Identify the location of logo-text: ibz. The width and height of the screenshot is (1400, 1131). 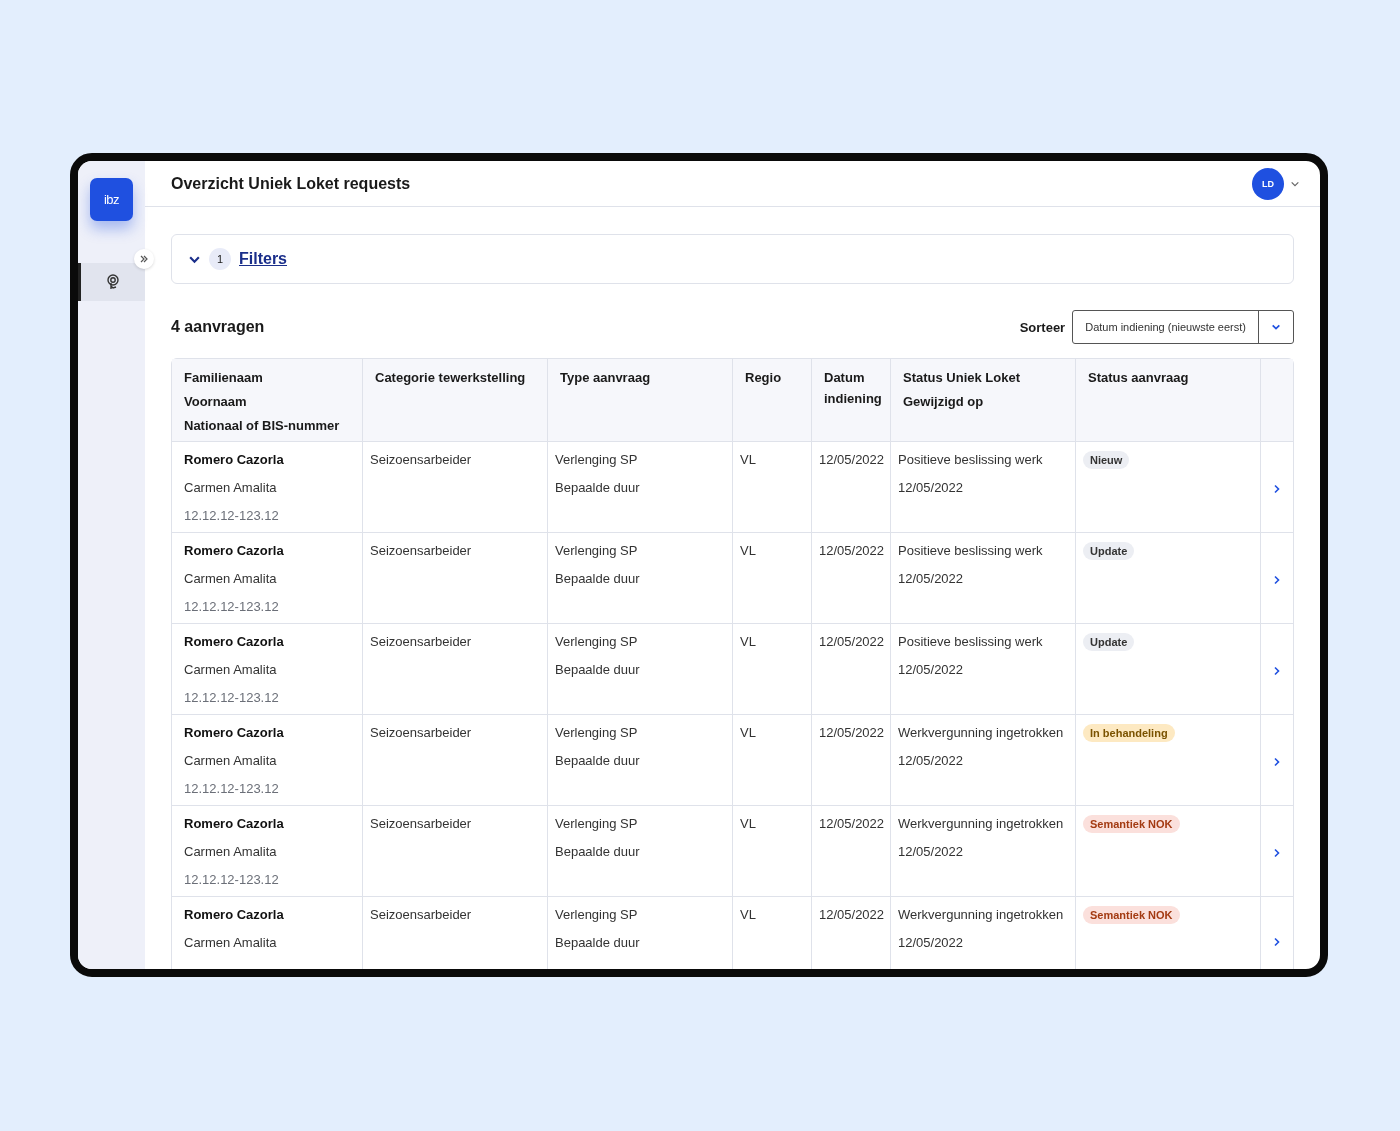
(111, 199).